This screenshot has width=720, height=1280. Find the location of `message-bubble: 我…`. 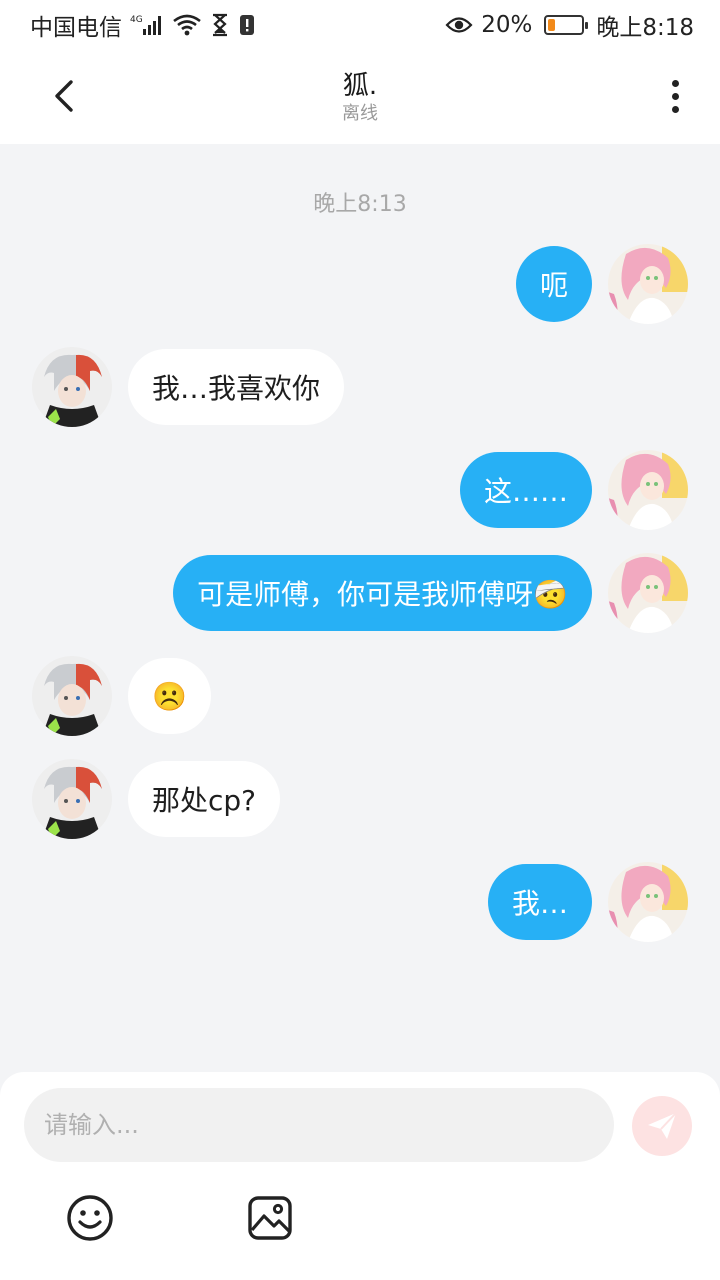

message-bubble: 我… is located at coordinates (539, 902).